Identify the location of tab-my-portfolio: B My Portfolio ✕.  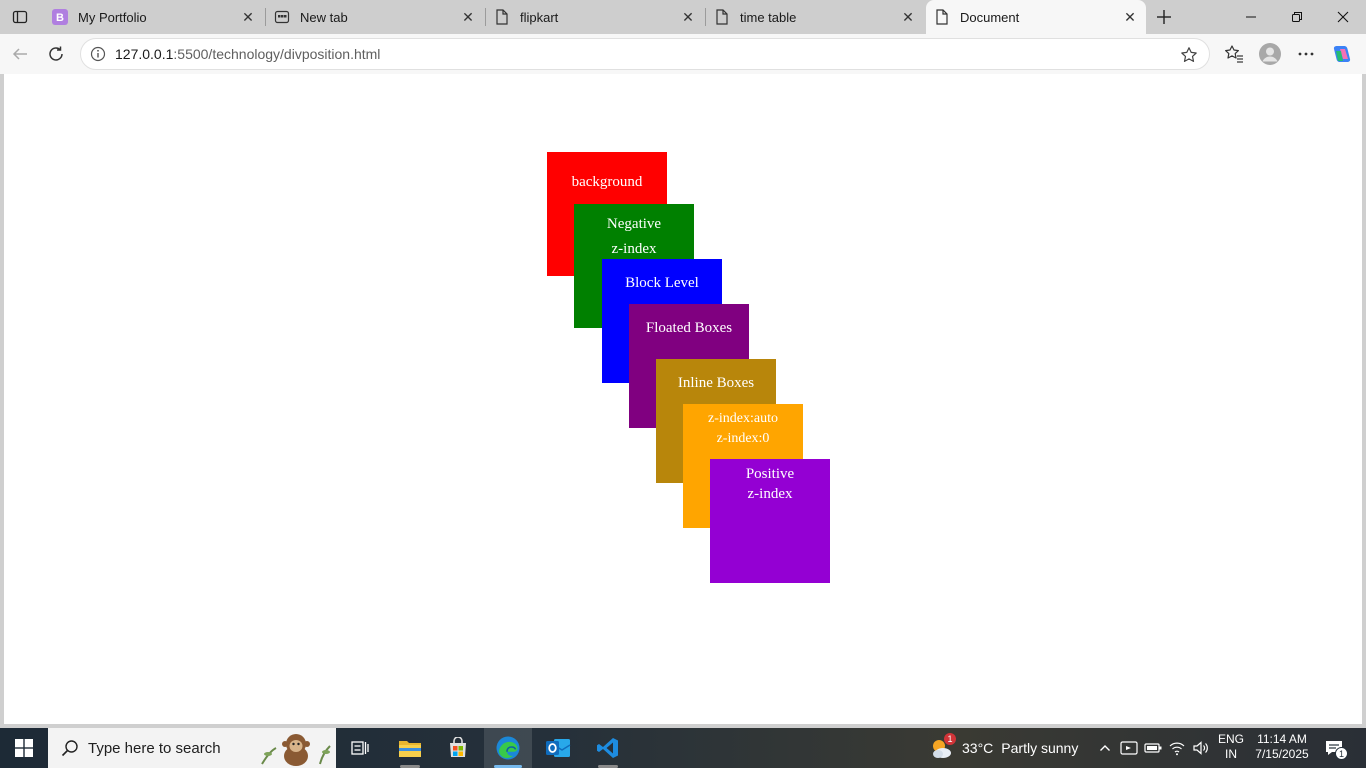
(154, 17).